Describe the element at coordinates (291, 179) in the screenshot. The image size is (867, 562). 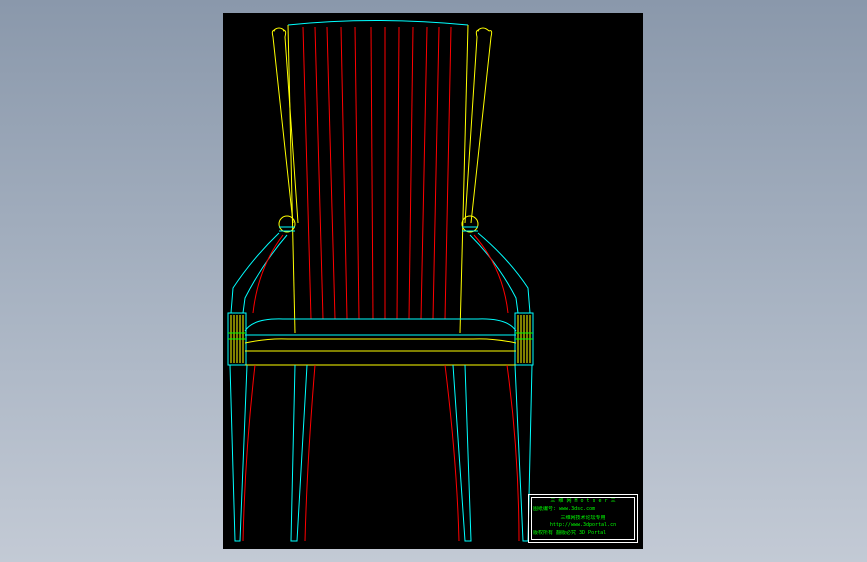
I see `backrest-left-edge` at that location.